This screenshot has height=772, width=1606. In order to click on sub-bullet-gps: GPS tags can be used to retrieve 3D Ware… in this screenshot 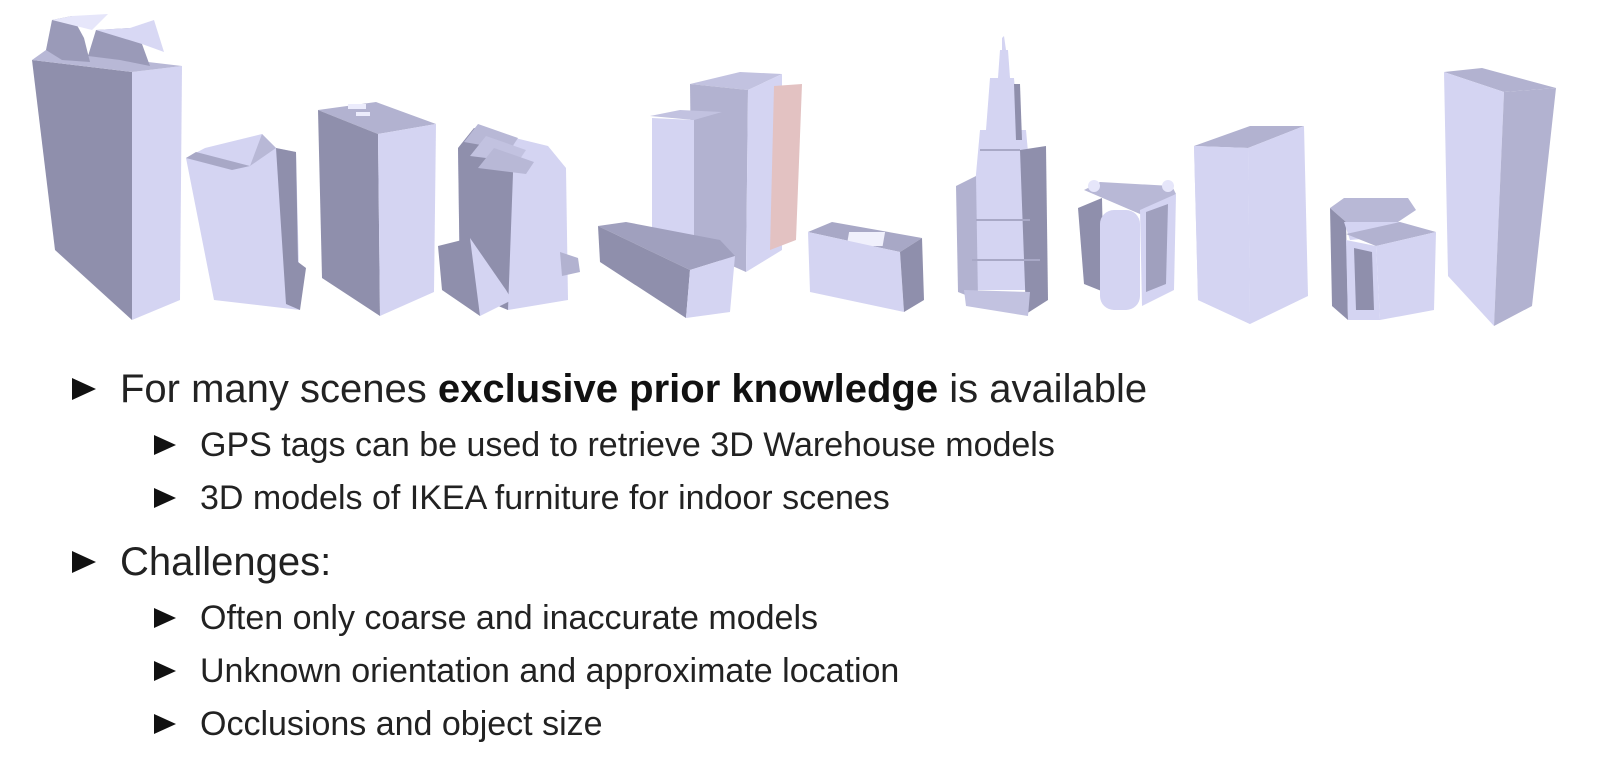, I will do `click(822, 445)`.